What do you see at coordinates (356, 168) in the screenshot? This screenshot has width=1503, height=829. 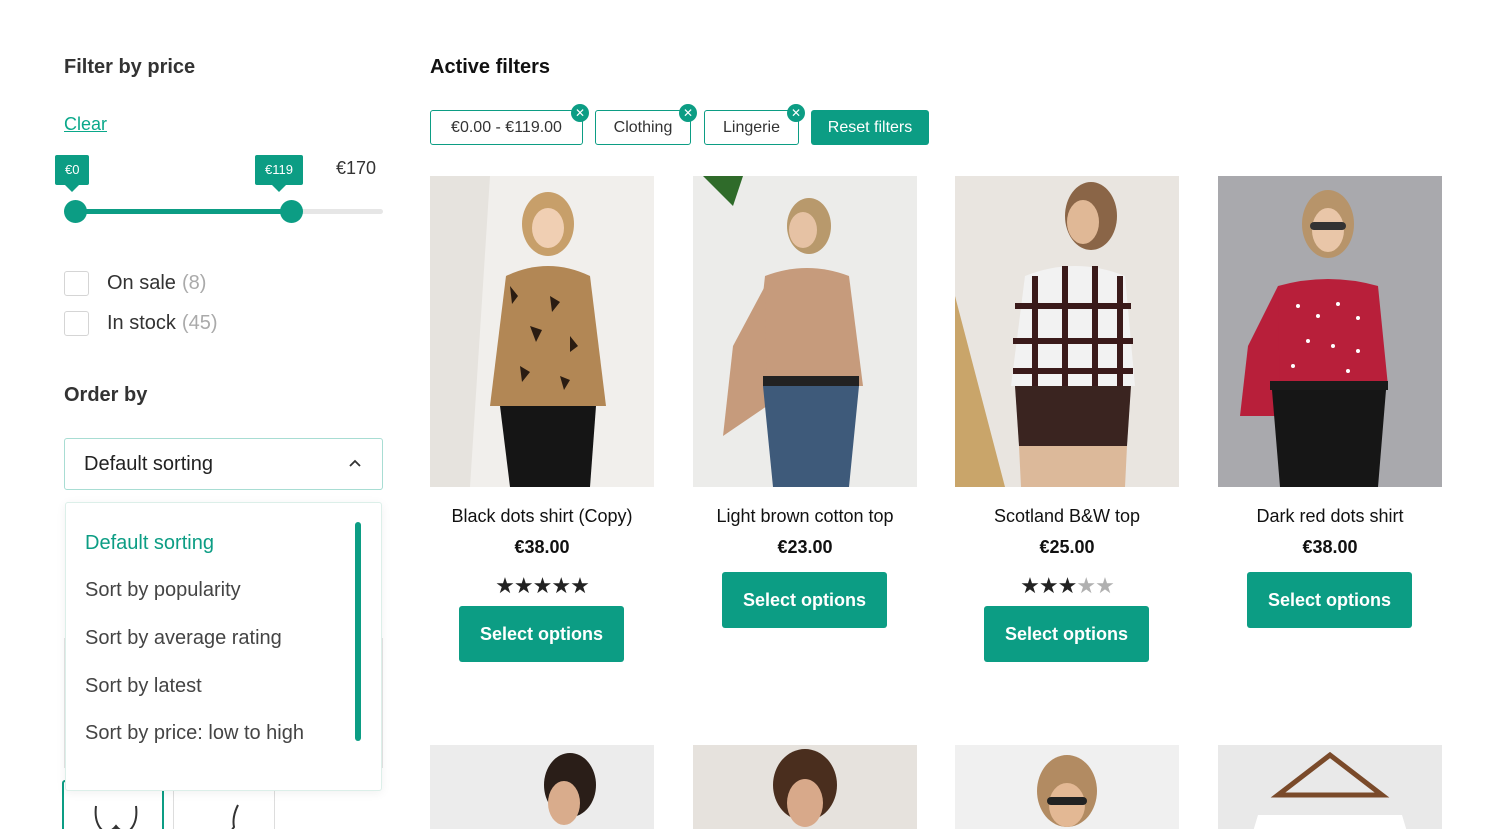 I see `range-max-label: €170` at bounding box center [356, 168].